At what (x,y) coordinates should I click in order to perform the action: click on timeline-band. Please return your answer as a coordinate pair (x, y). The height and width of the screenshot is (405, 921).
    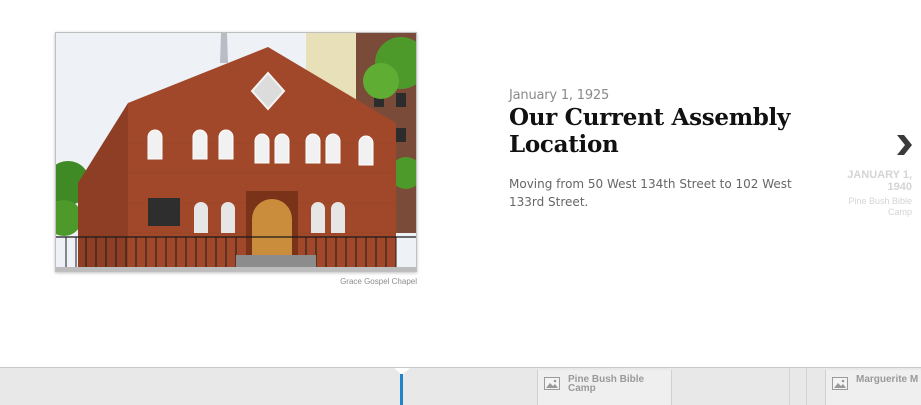
    Looking at the image, I should click on (460, 386).